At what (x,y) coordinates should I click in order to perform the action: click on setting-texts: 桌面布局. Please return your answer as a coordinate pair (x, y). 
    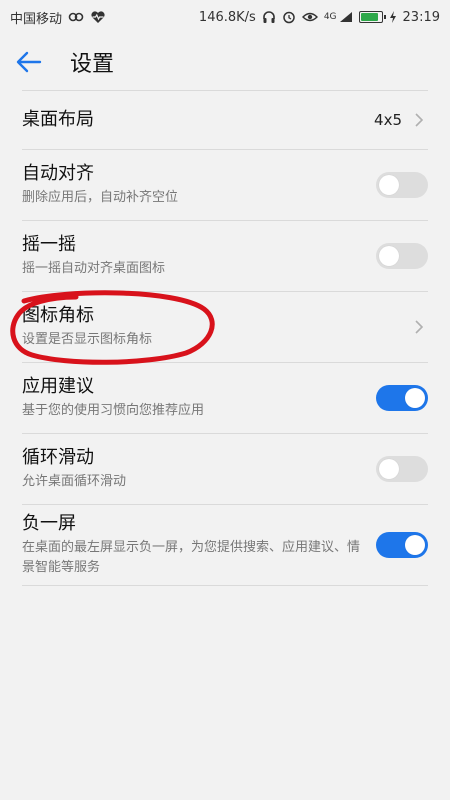
    Looking at the image, I should click on (58, 120).